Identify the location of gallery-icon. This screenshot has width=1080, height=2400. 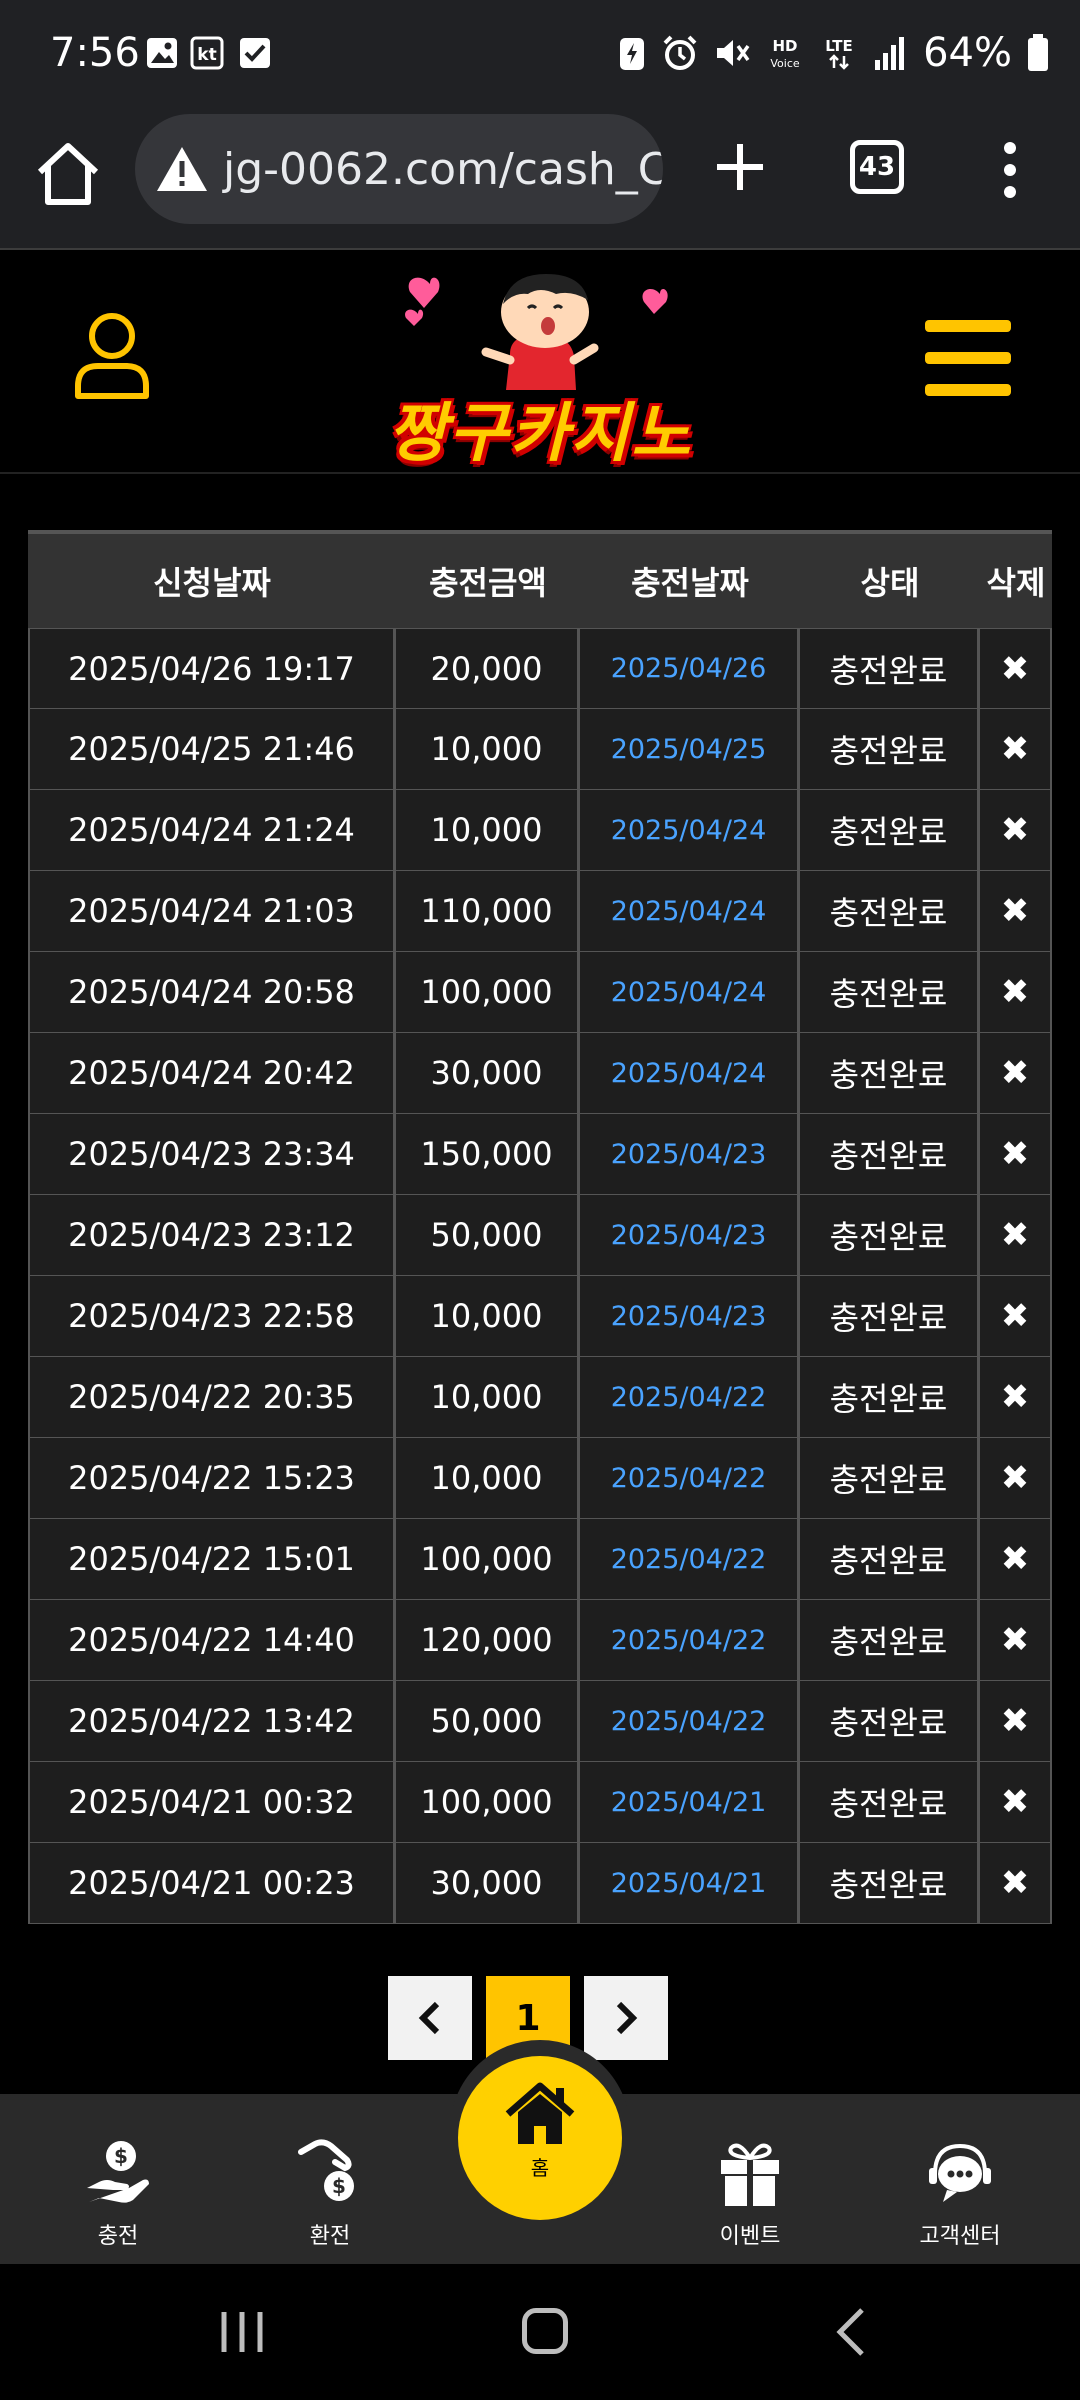
(162, 53).